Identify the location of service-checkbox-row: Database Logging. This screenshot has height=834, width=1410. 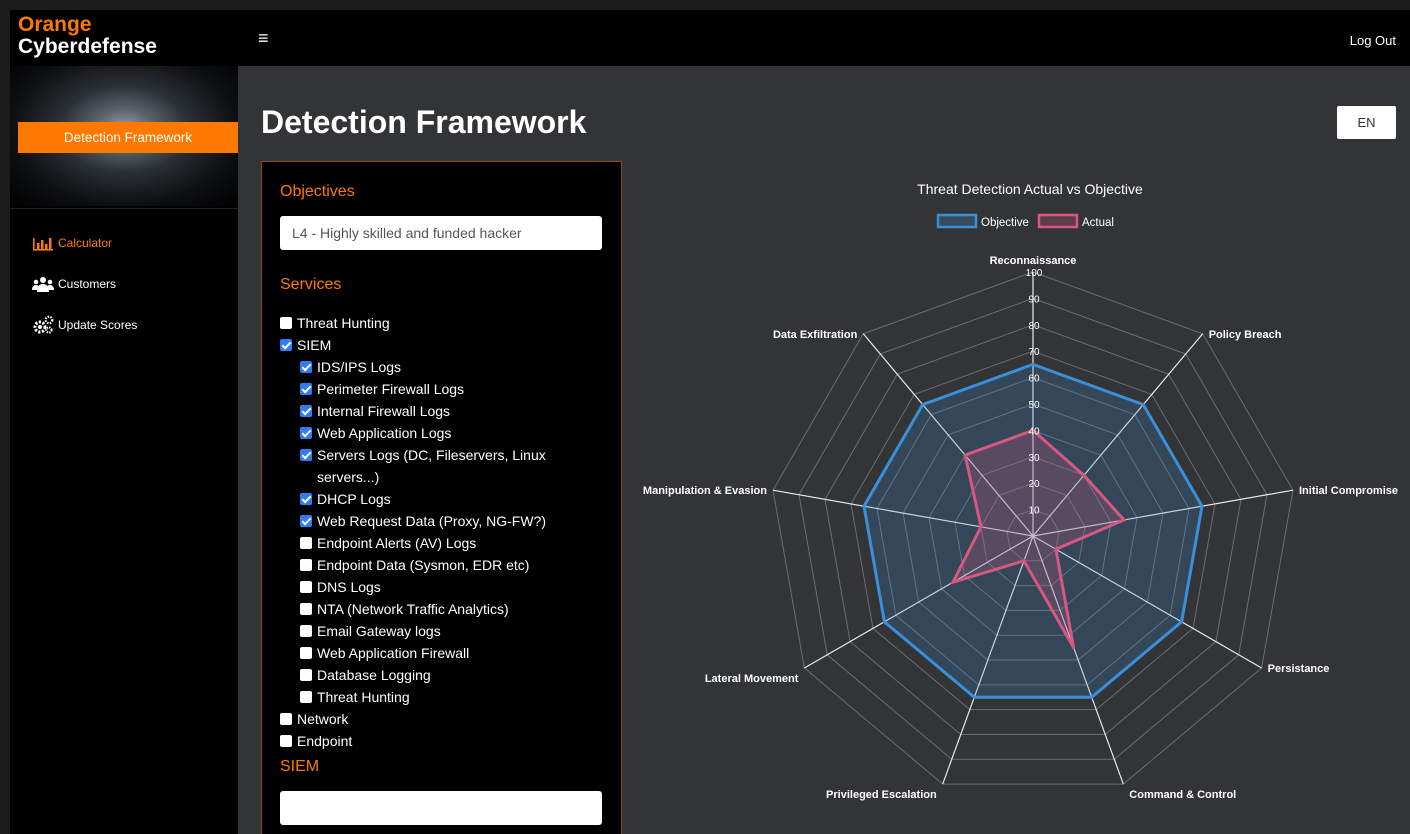
(418, 675).